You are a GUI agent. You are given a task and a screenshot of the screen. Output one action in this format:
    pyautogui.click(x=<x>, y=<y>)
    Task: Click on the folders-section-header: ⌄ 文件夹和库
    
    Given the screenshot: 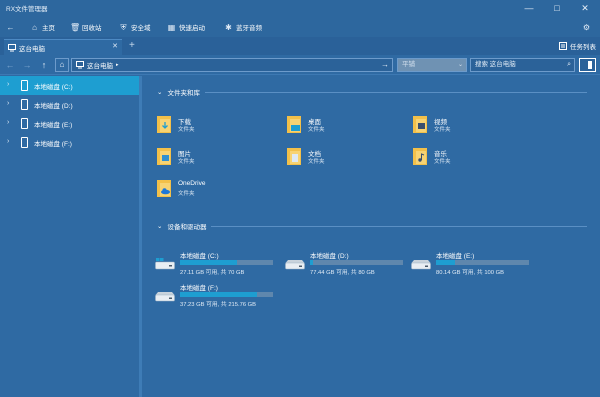 What is the action you would take?
    pyautogui.click(x=372, y=92)
    